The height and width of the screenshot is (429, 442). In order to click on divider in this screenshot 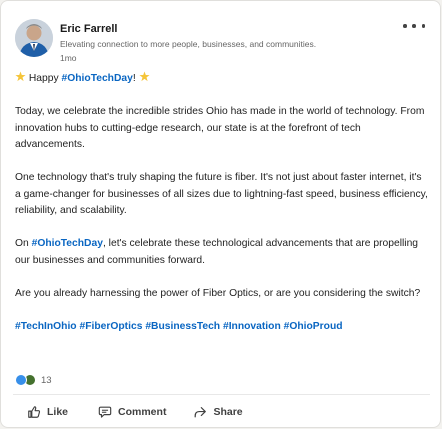, I will do `click(221, 394)`.